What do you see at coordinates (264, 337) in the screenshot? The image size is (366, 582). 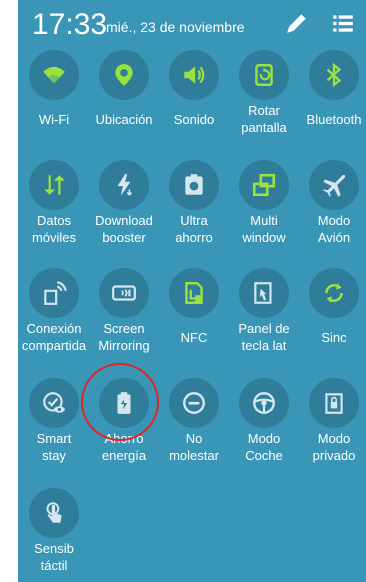 I see `tile-label: Panel de tecla lat` at bounding box center [264, 337].